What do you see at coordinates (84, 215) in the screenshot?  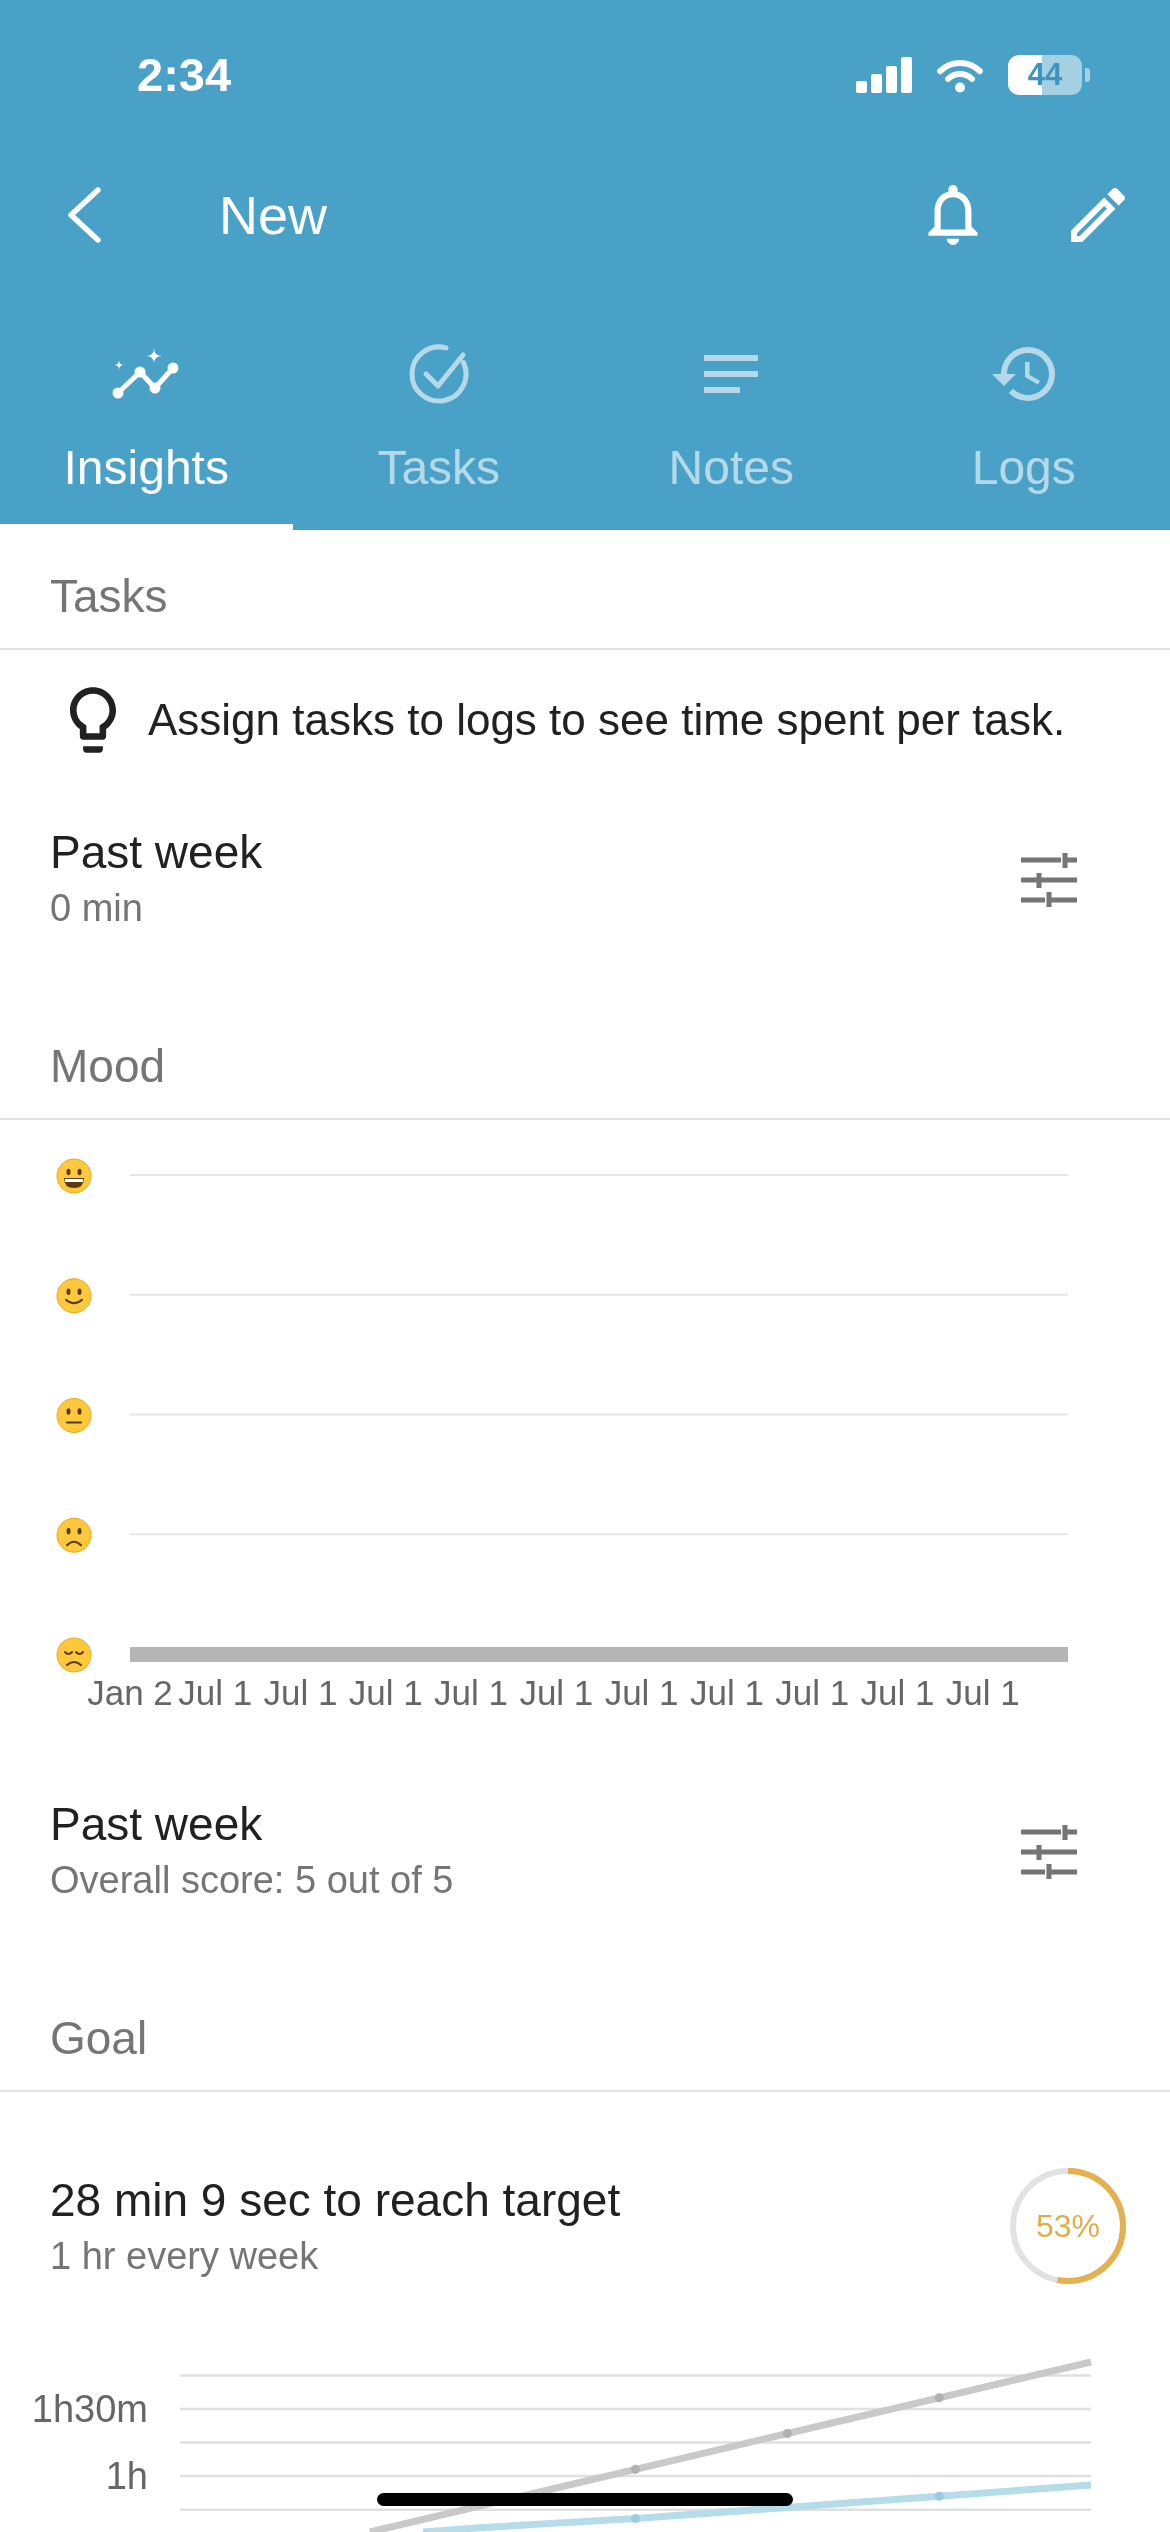 I see `back-icon` at bounding box center [84, 215].